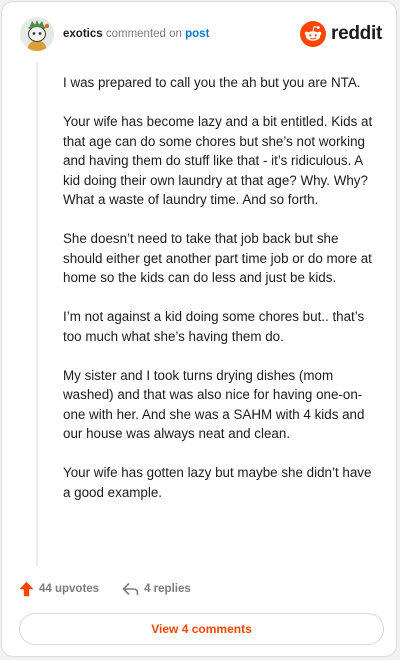 The image size is (400, 660). Describe the element at coordinates (69, 589) in the screenshot. I see `upvote-count: 44 upvotes` at that location.